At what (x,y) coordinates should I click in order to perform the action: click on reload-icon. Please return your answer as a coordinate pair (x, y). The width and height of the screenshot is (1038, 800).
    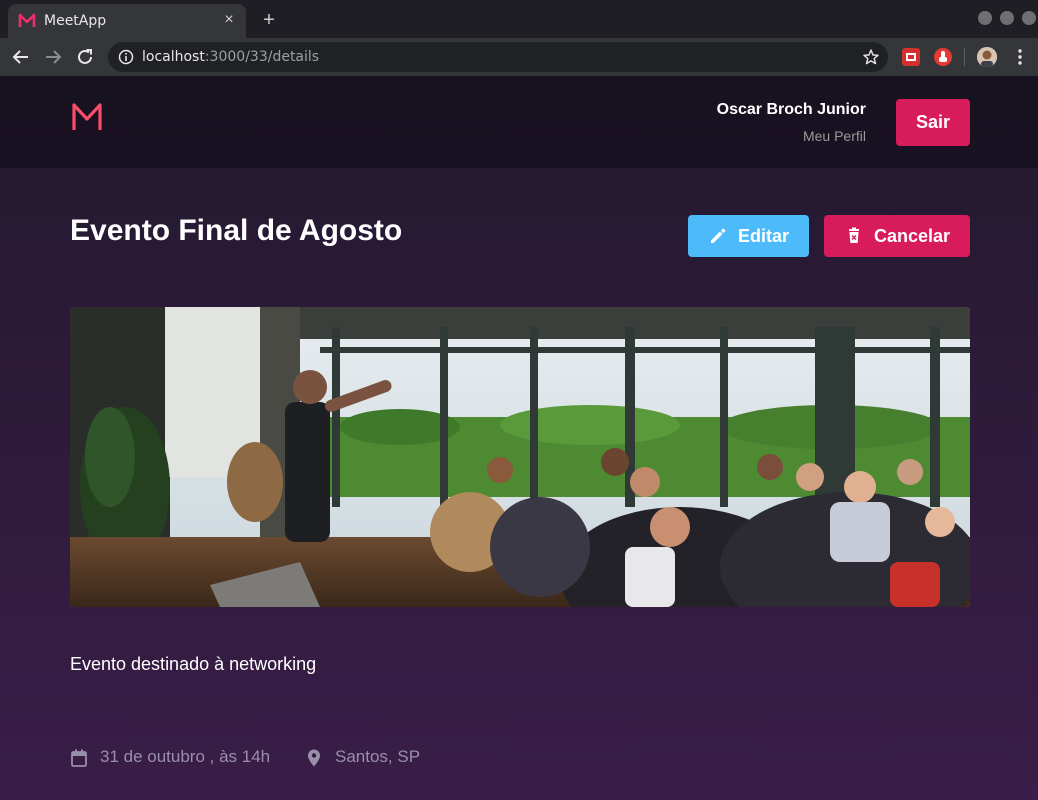
    Looking at the image, I should click on (85, 57).